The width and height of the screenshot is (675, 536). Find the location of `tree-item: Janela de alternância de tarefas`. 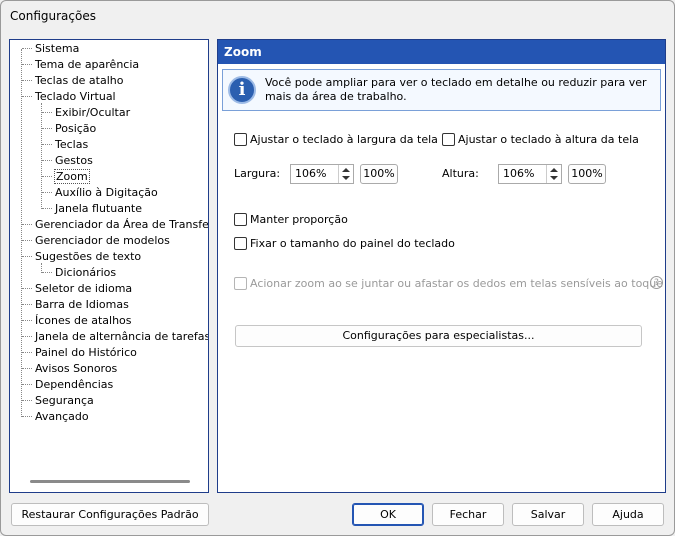

tree-item: Janela de alternância de tarefas is located at coordinates (115, 337).